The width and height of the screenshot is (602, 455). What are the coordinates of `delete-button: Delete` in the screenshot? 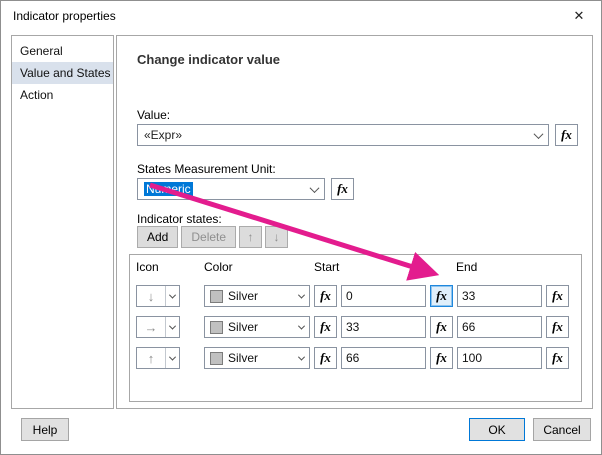 It's located at (209, 237).